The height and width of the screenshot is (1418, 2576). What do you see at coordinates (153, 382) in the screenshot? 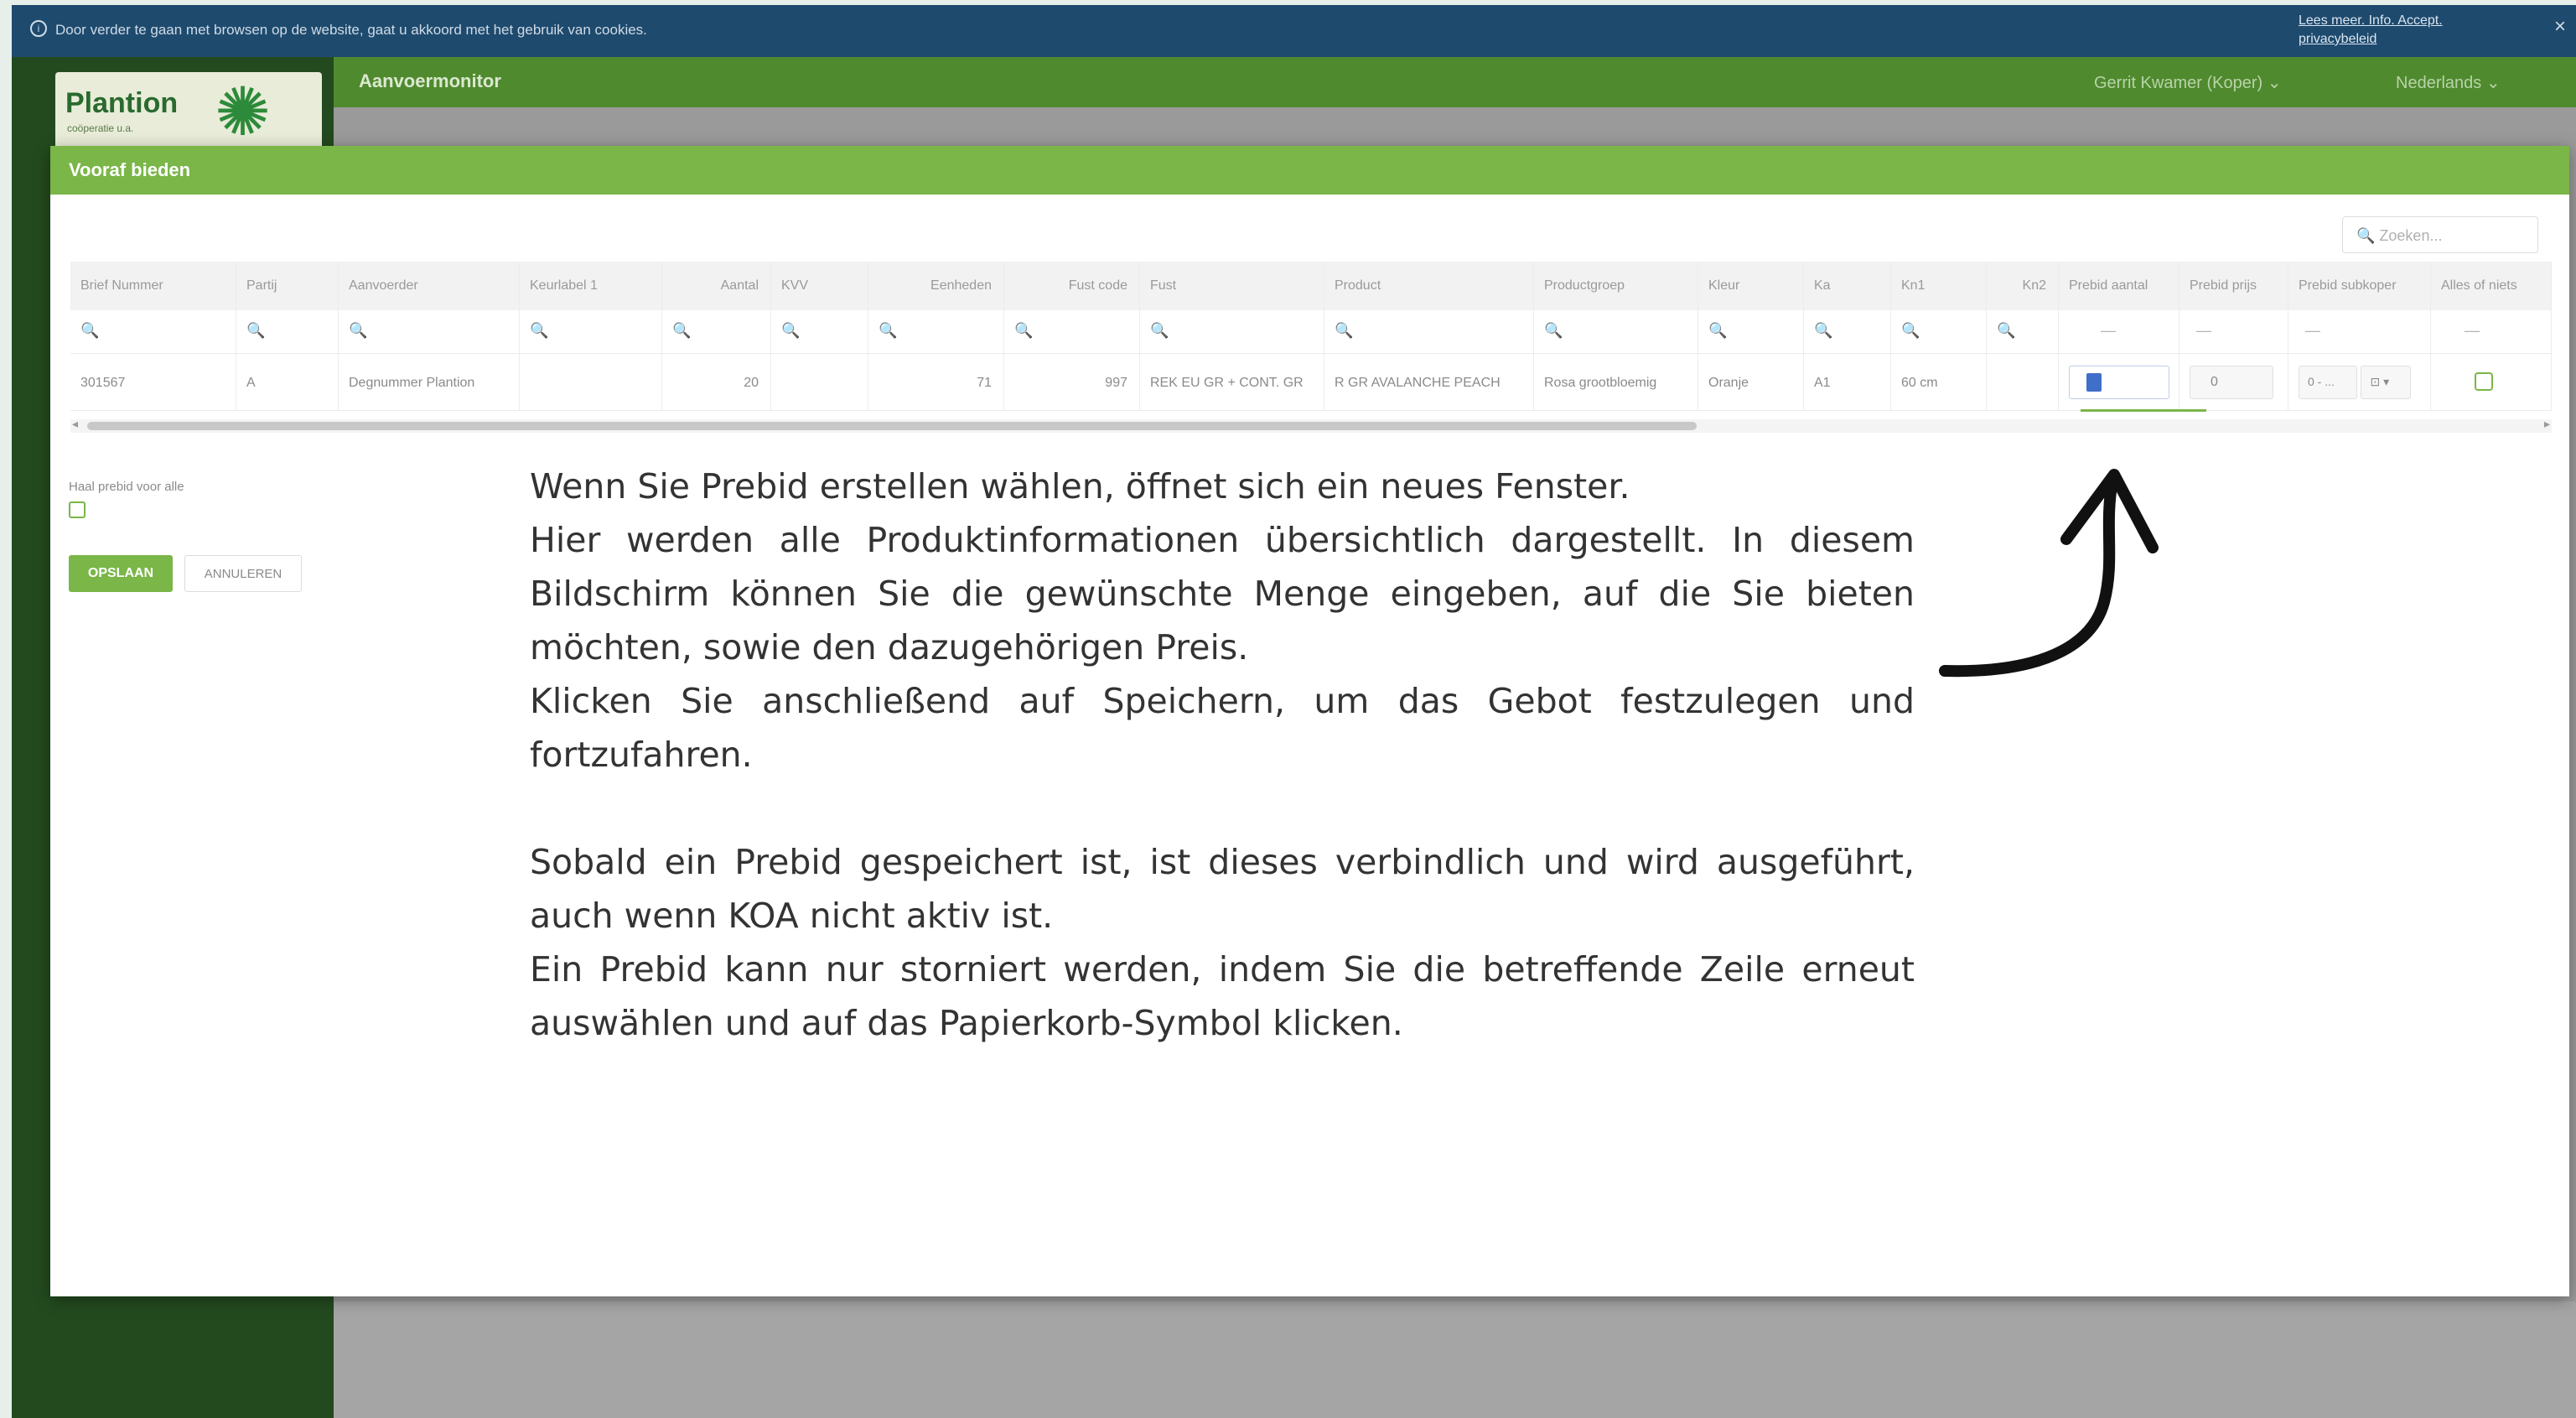
I see `cell-brief-nummer: 301567` at bounding box center [153, 382].